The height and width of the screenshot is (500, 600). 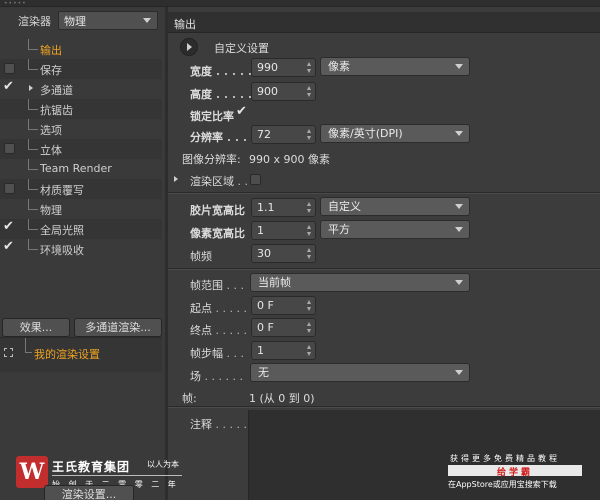 I want to click on sidebar-item: 保存, so click(x=81, y=69).